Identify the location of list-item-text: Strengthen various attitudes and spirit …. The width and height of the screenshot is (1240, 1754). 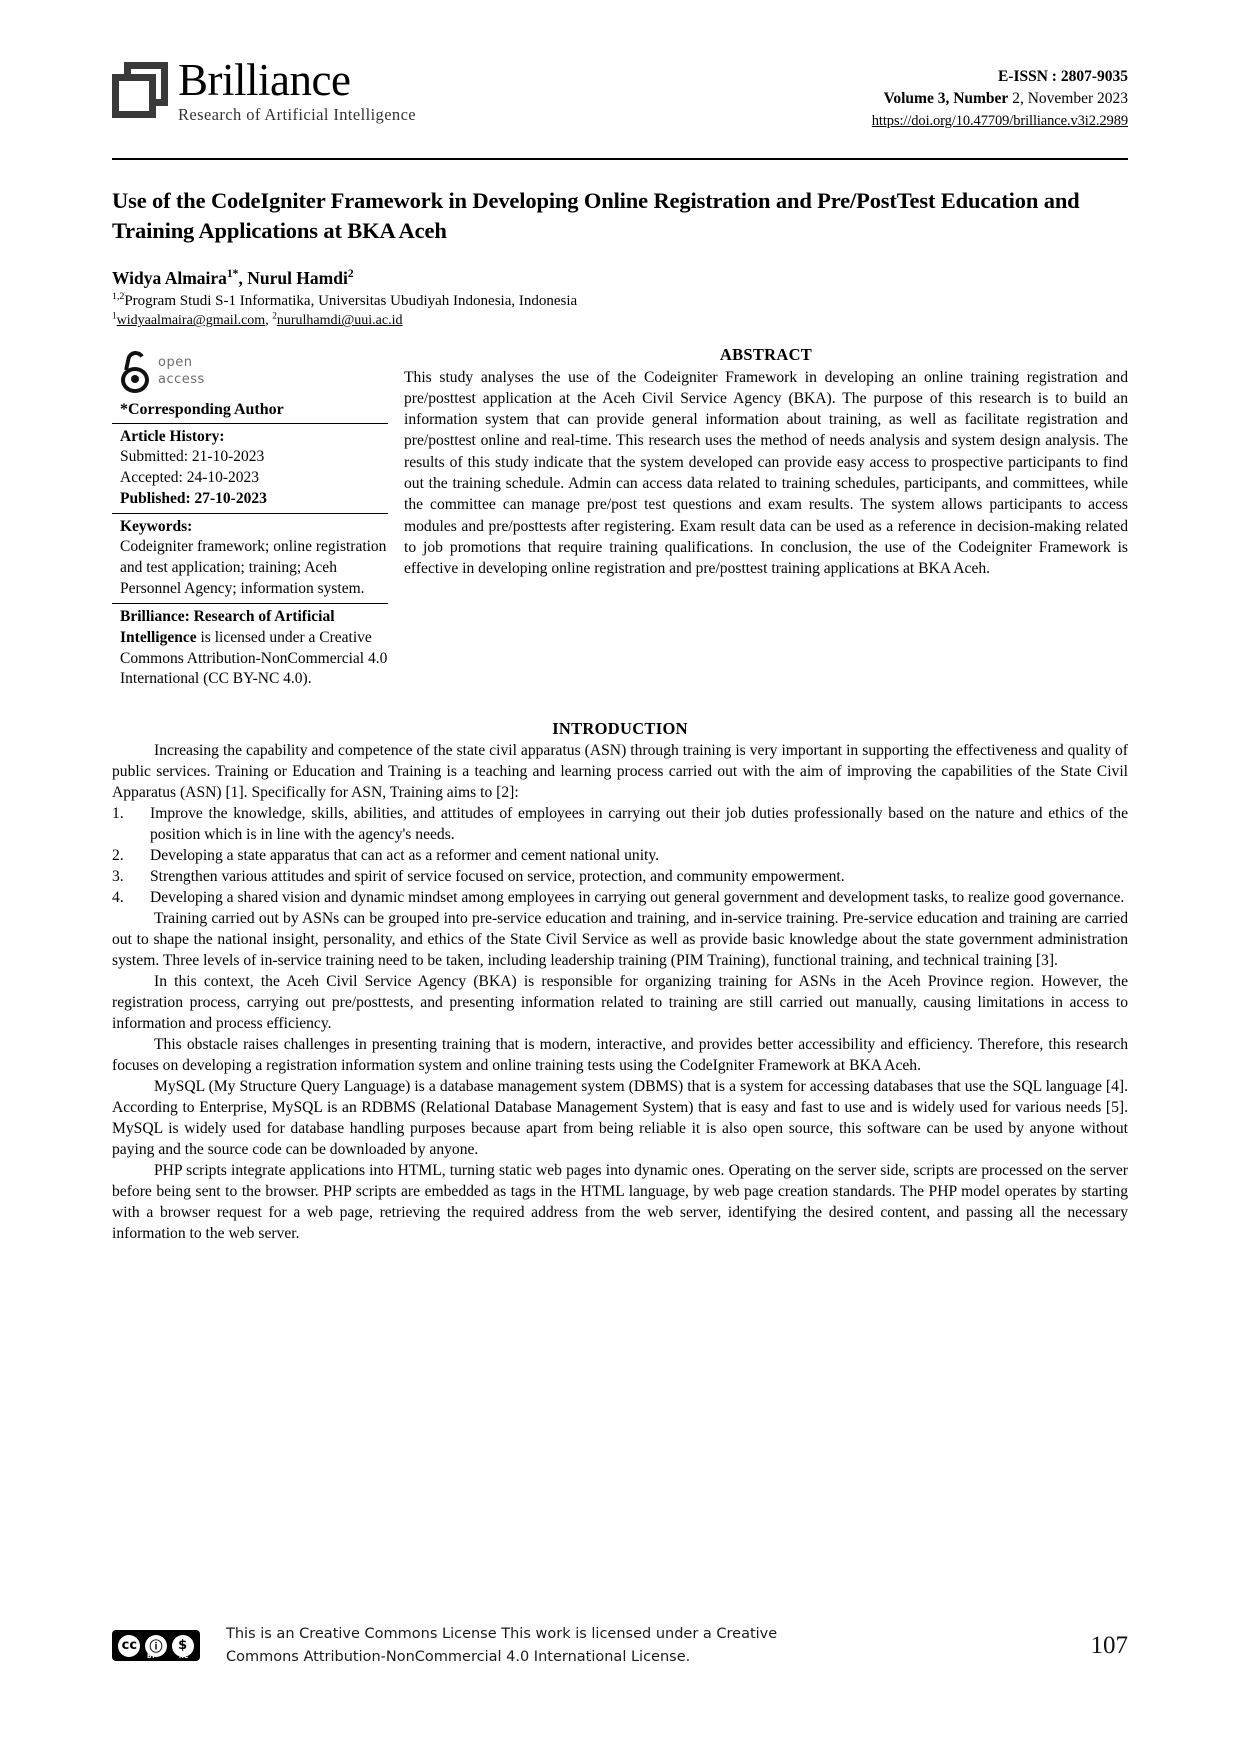
(497, 877).